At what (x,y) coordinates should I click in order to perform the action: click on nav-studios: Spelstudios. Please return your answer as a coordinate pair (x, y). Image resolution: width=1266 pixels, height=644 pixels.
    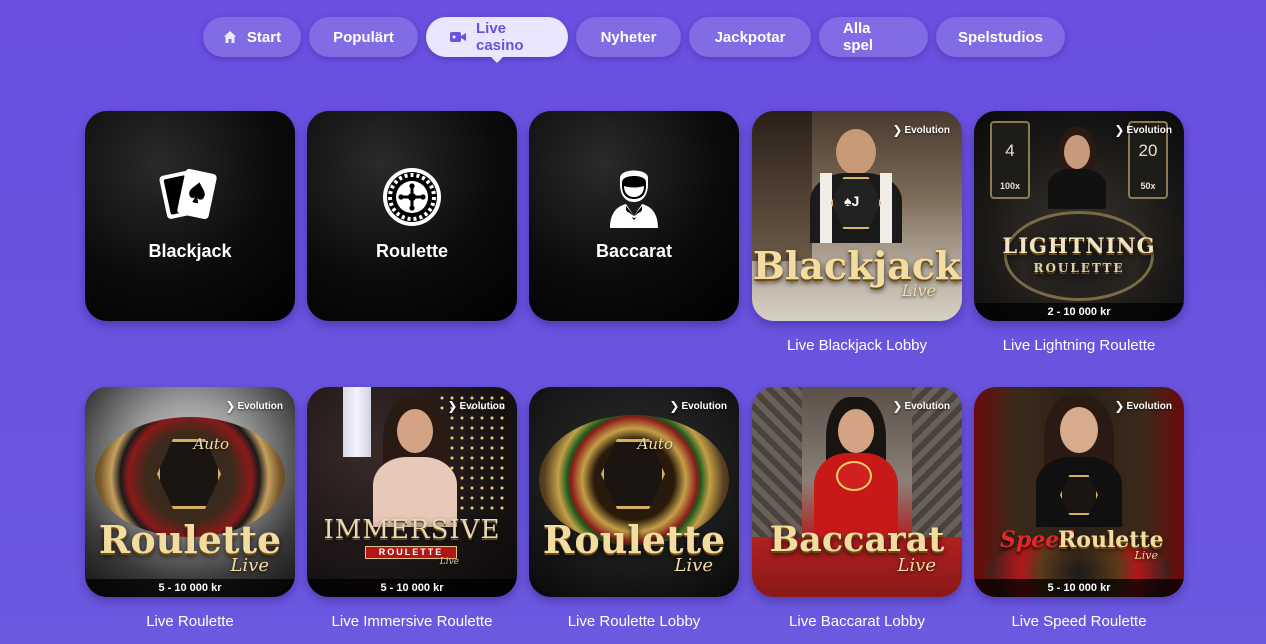
    Looking at the image, I should click on (1000, 37).